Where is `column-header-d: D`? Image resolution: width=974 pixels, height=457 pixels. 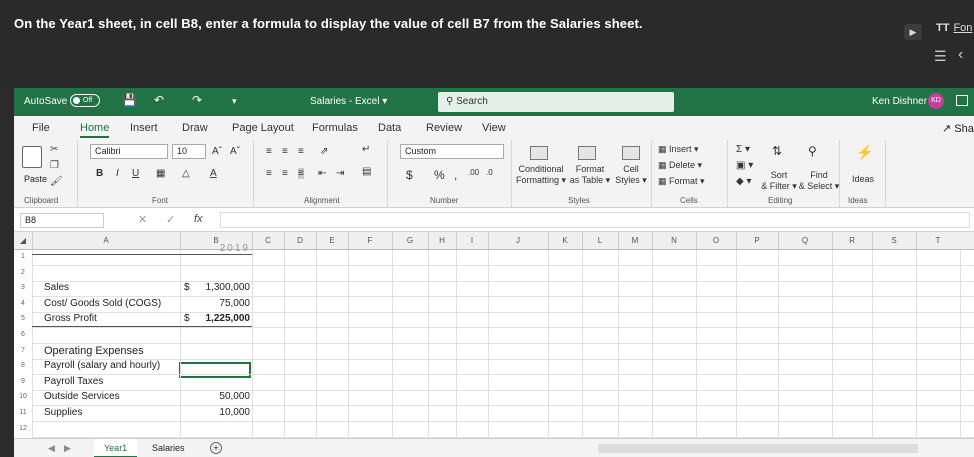 column-header-d: D is located at coordinates (300, 240).